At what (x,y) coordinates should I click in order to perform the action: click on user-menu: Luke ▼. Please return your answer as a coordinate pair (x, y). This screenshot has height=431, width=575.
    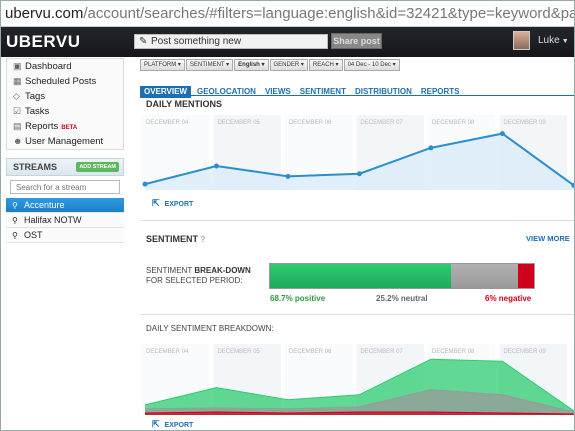
    Looking at the image, I should click on (553, 40).